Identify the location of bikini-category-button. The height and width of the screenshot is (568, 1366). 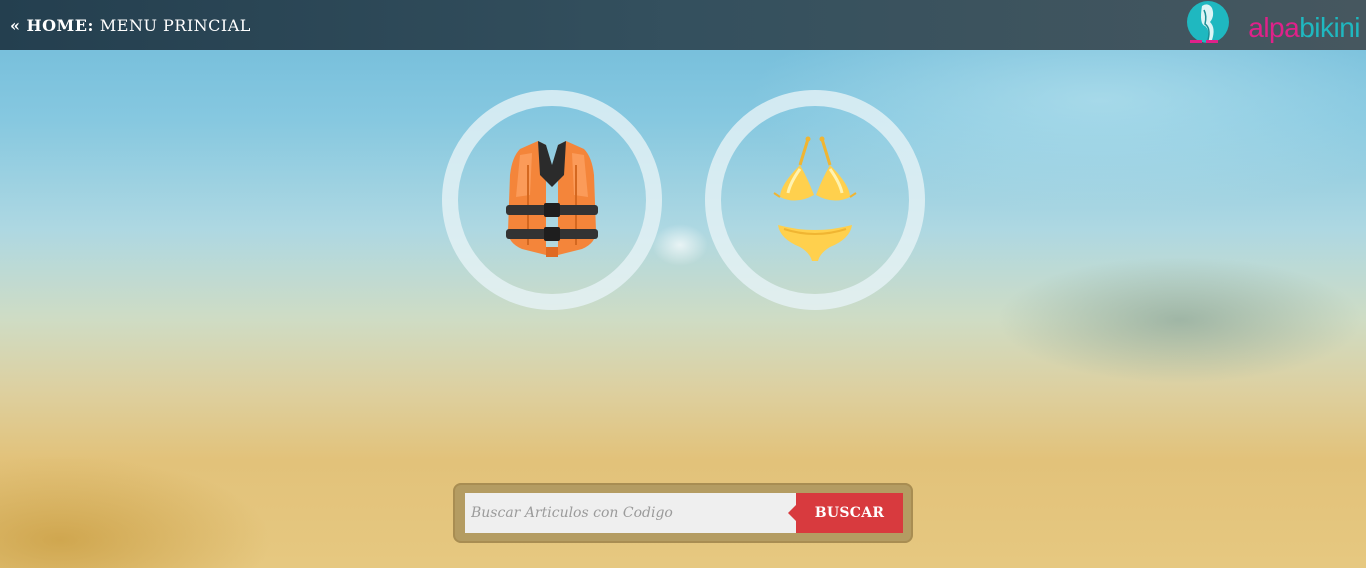
(815, 200).